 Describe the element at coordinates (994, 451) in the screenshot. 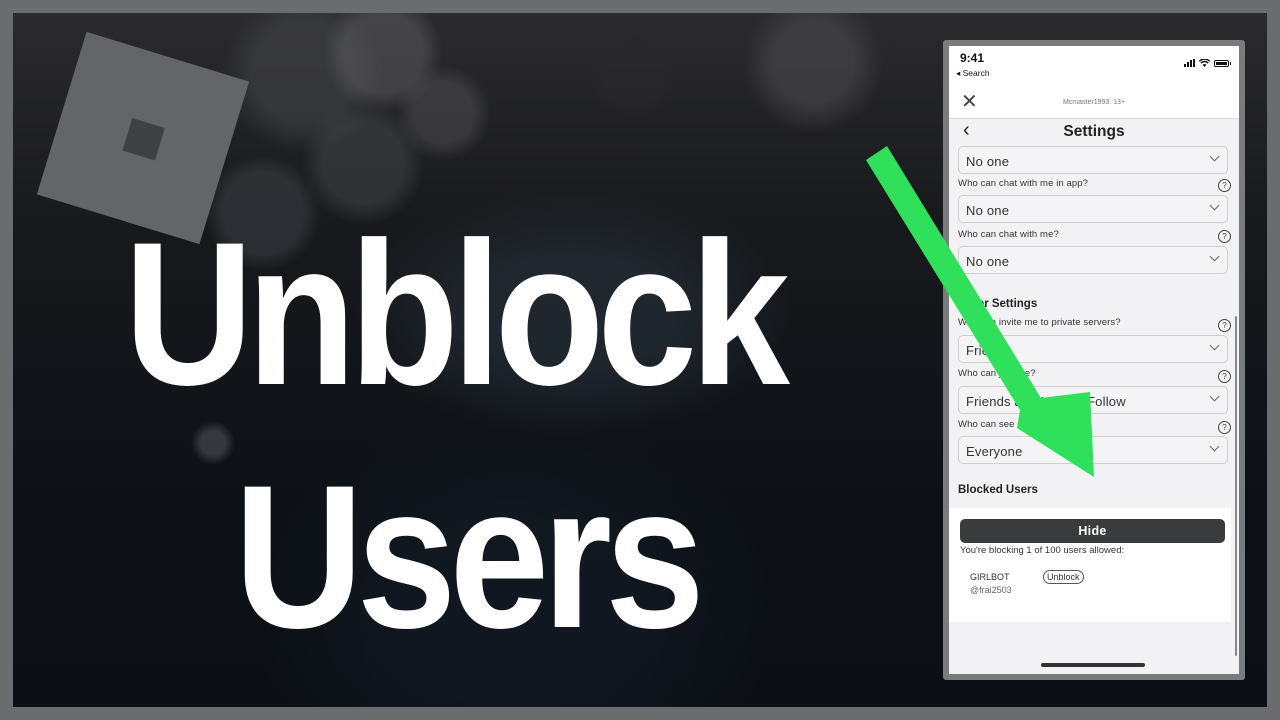

I see `dropdown-value: Everyone` at that location.